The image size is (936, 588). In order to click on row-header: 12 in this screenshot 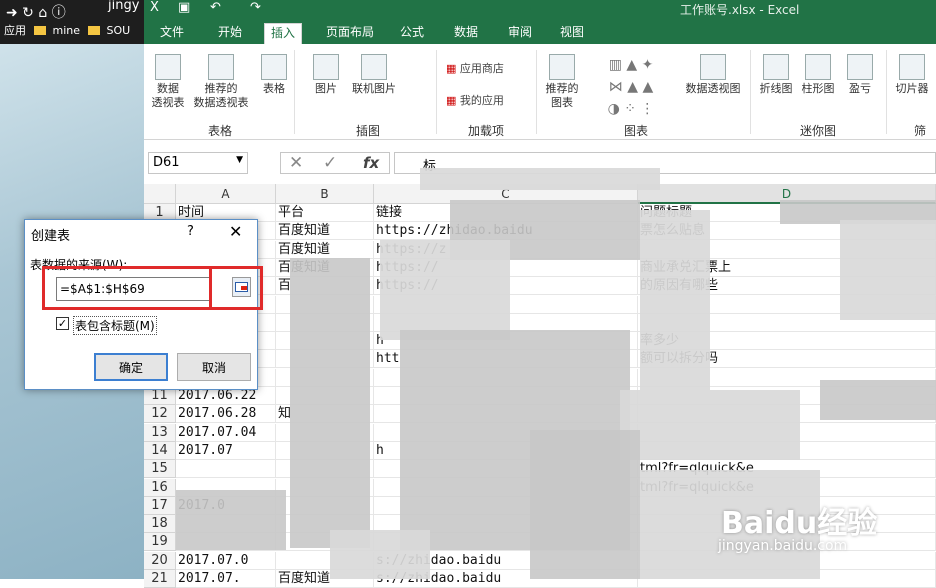, I will do `click(160, 414)`.